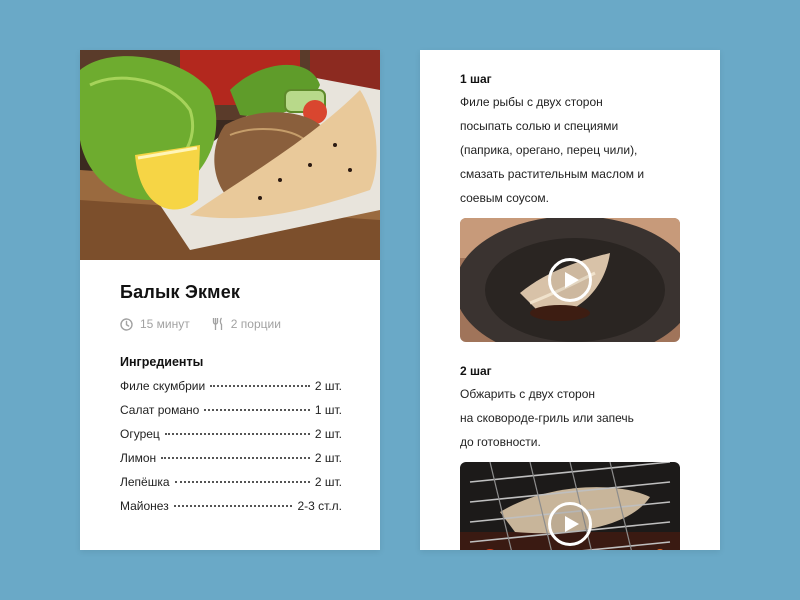  What do you see at coordinates (552, 174) in the screenshot?
I see `step-text-line: смазать растительным маслом и` at bounding box center [552, 174].